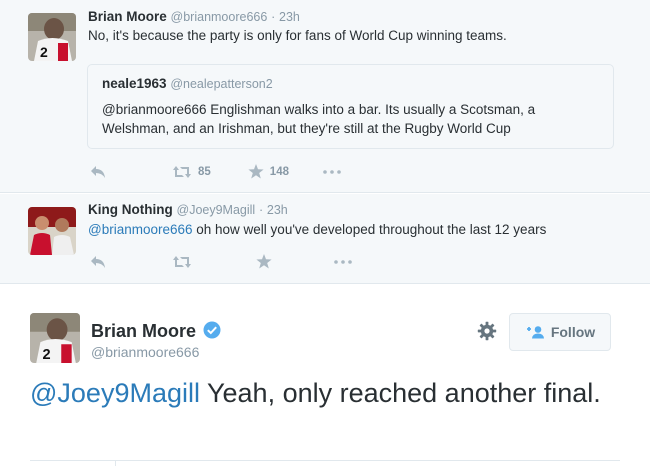  Describe the element at coordinates (573, 332) in the screenshot. I see `follow-label: Follow` at that location.